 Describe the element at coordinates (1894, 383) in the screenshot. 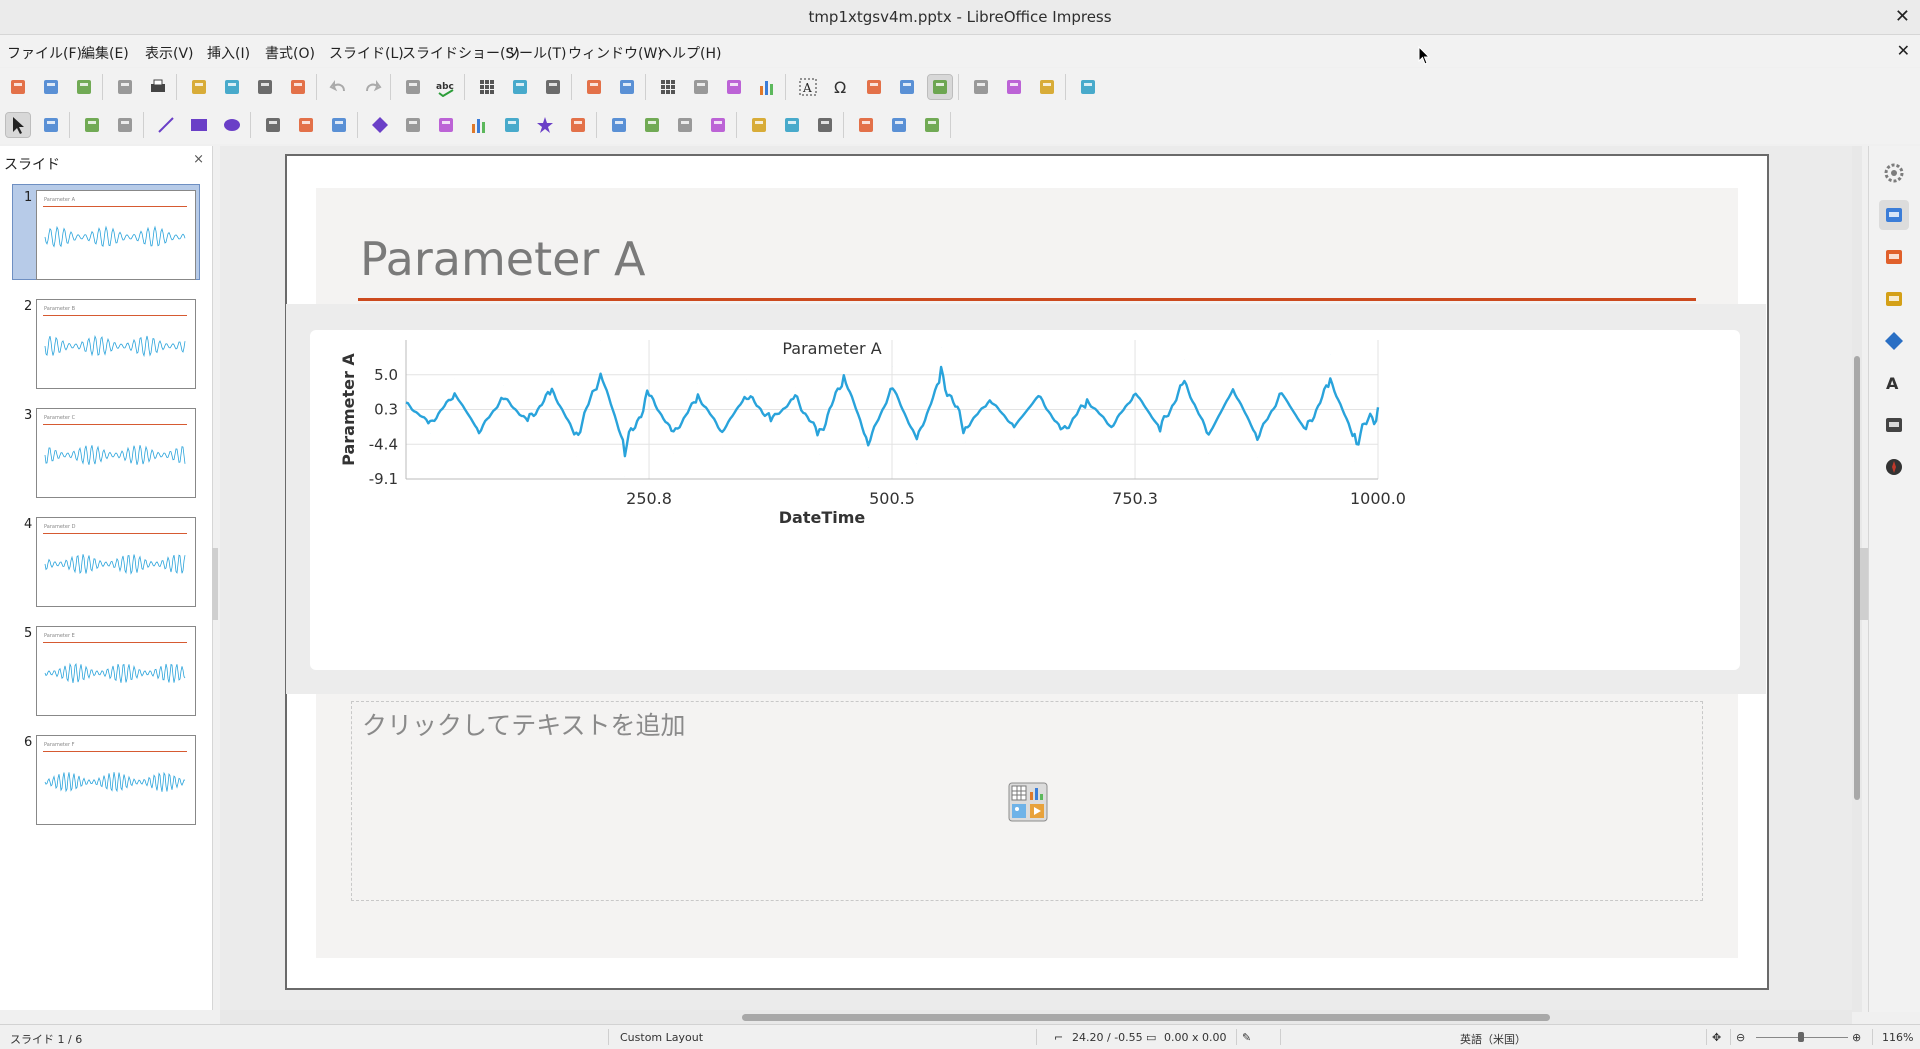

I see `styles-deck-button: A` at that location.